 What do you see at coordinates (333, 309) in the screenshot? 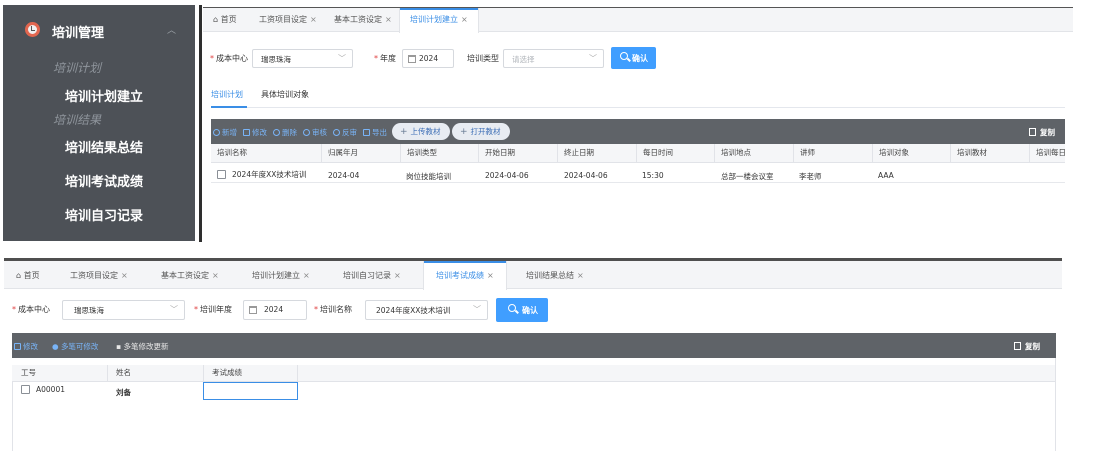
I see `name-label: * 培训名称` at bounding box center [333, 309].